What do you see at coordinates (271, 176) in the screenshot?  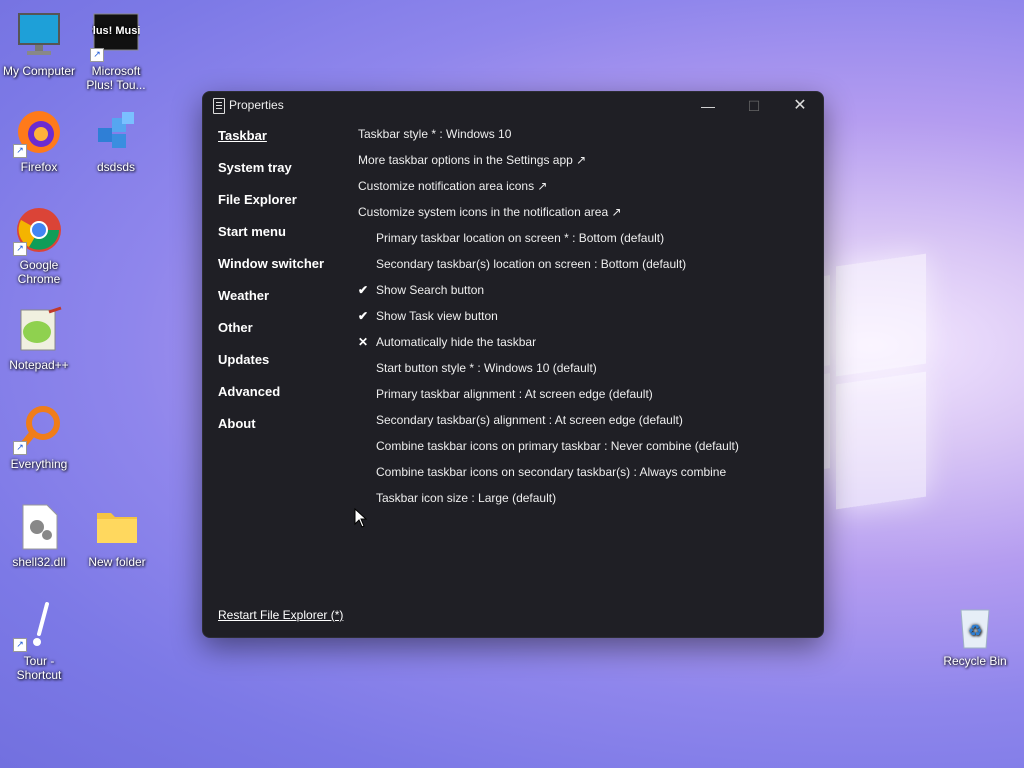 I see `nav-item-system-tray: System tray` at bounding box center [271, 176].